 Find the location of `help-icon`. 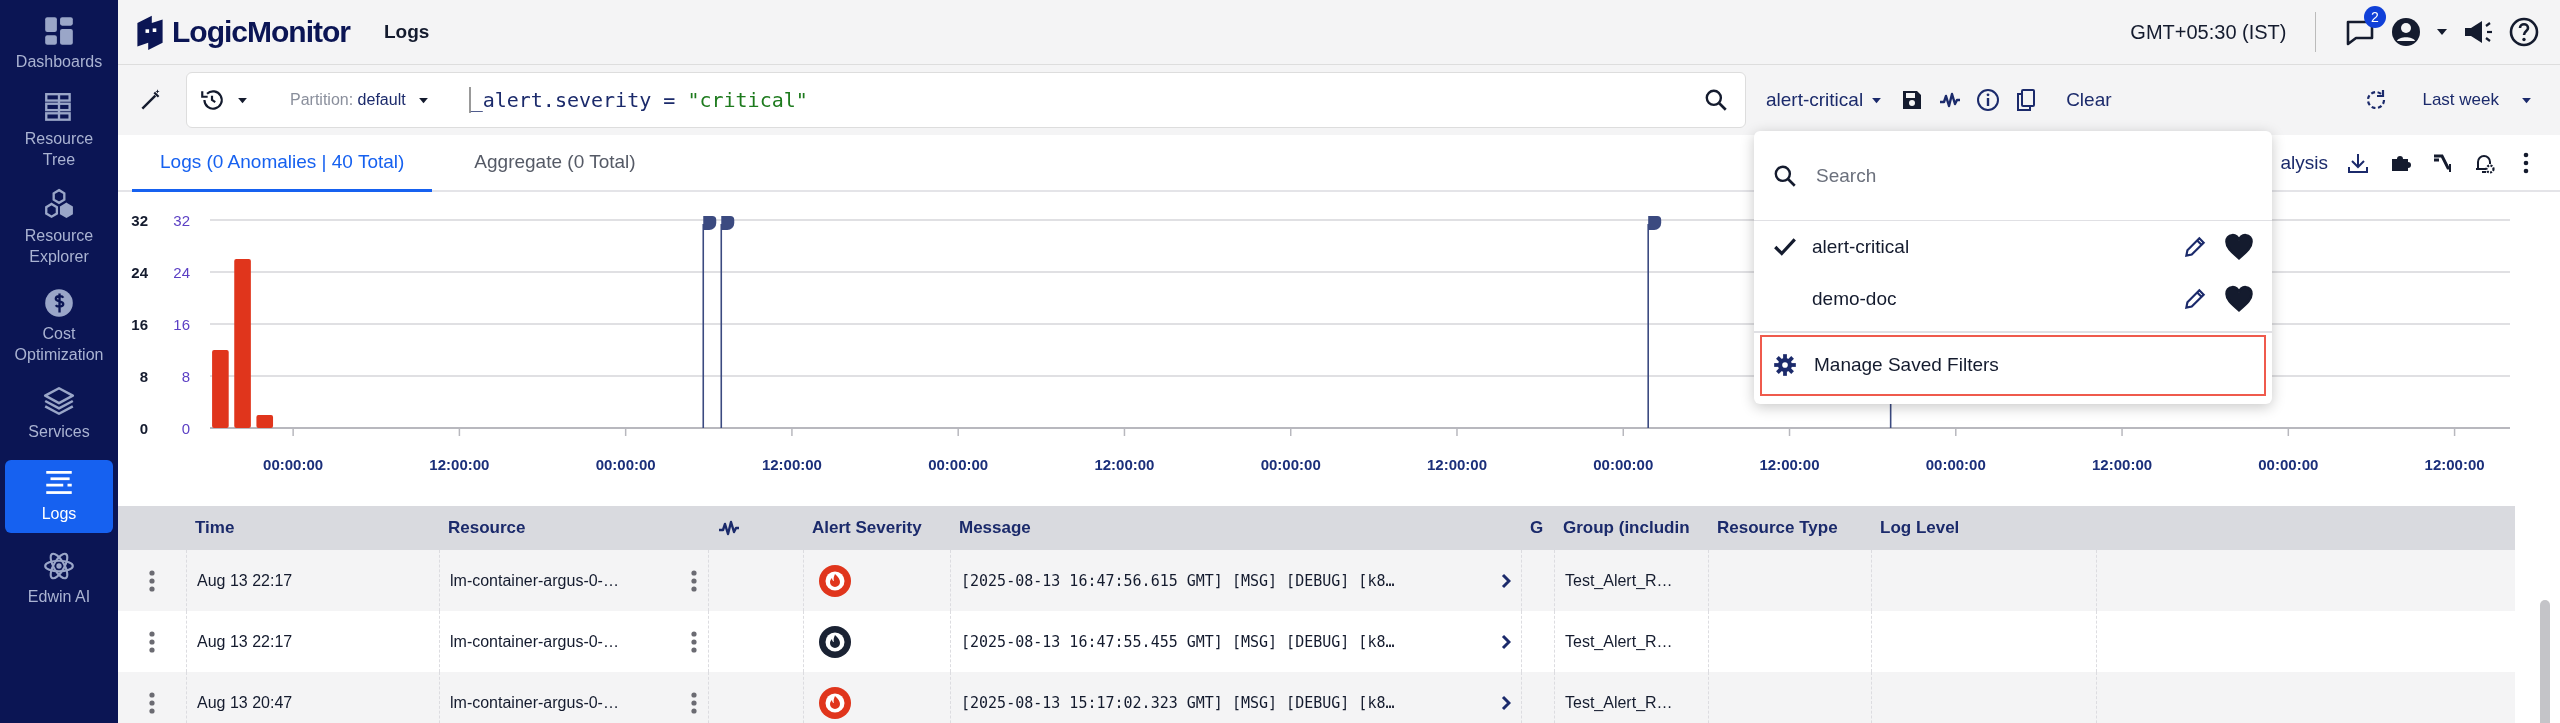

help-icon is located at coordinates (2524, 32).